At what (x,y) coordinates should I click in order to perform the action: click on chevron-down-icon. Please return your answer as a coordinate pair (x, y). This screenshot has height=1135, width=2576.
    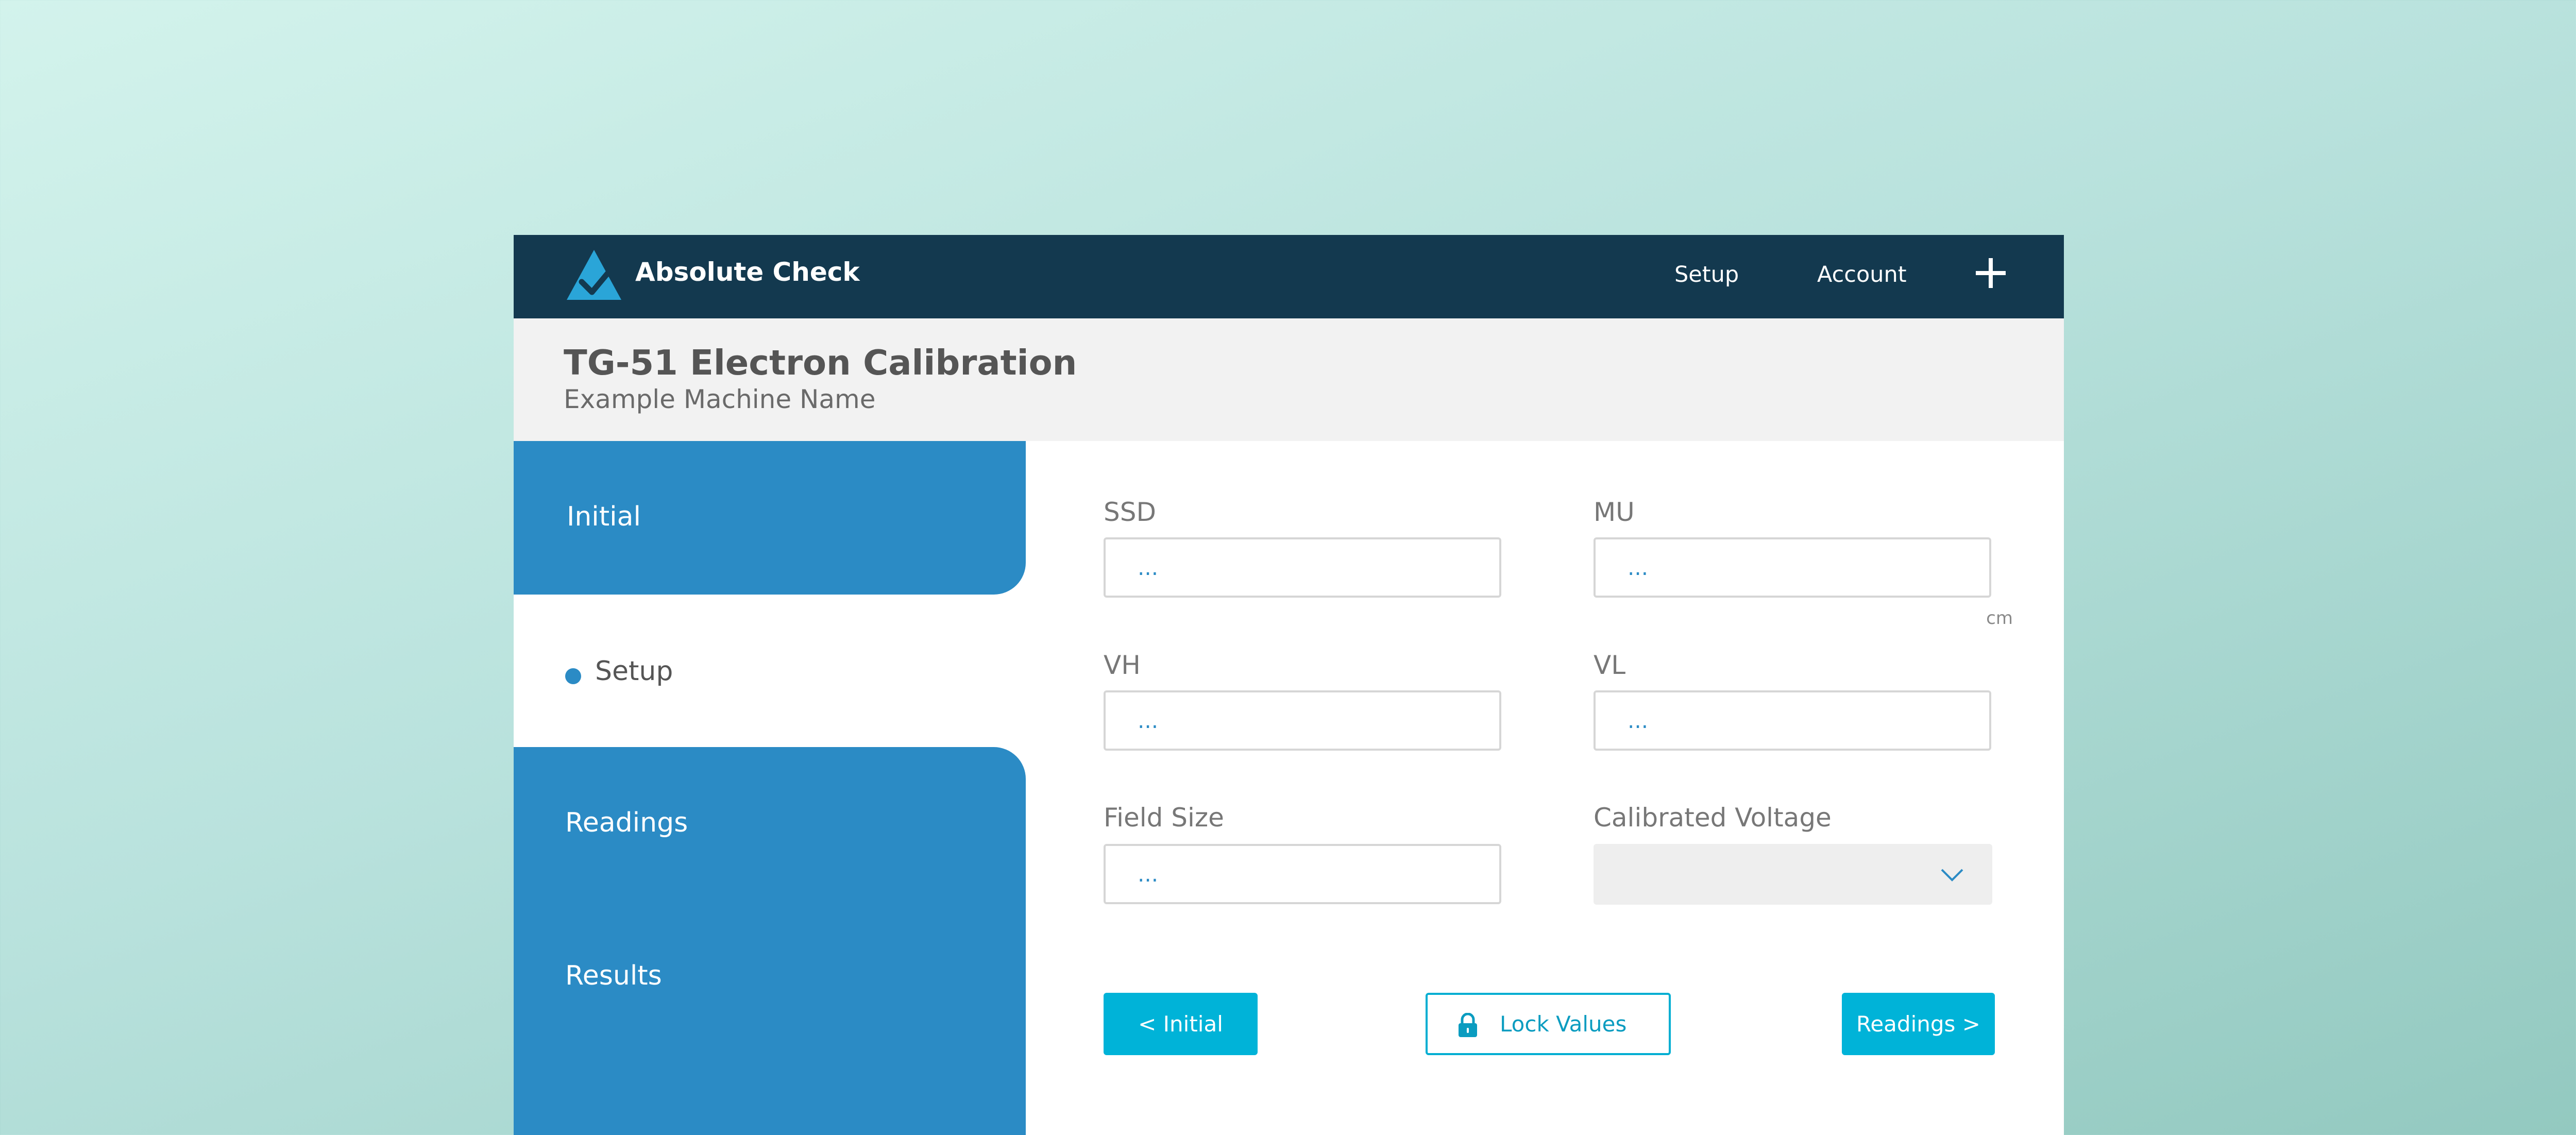
    Looking at the image, I should click on (1952, 876).